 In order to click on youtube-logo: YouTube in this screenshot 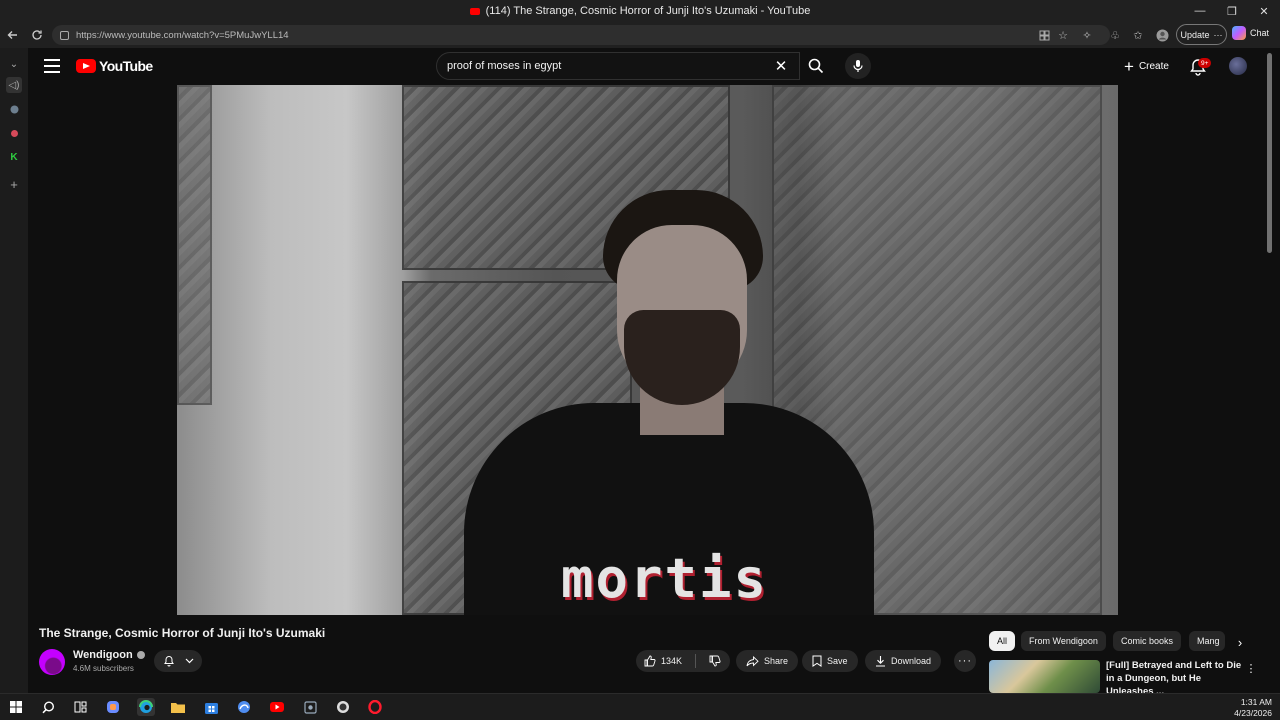, I will do `click(114, 66)`.